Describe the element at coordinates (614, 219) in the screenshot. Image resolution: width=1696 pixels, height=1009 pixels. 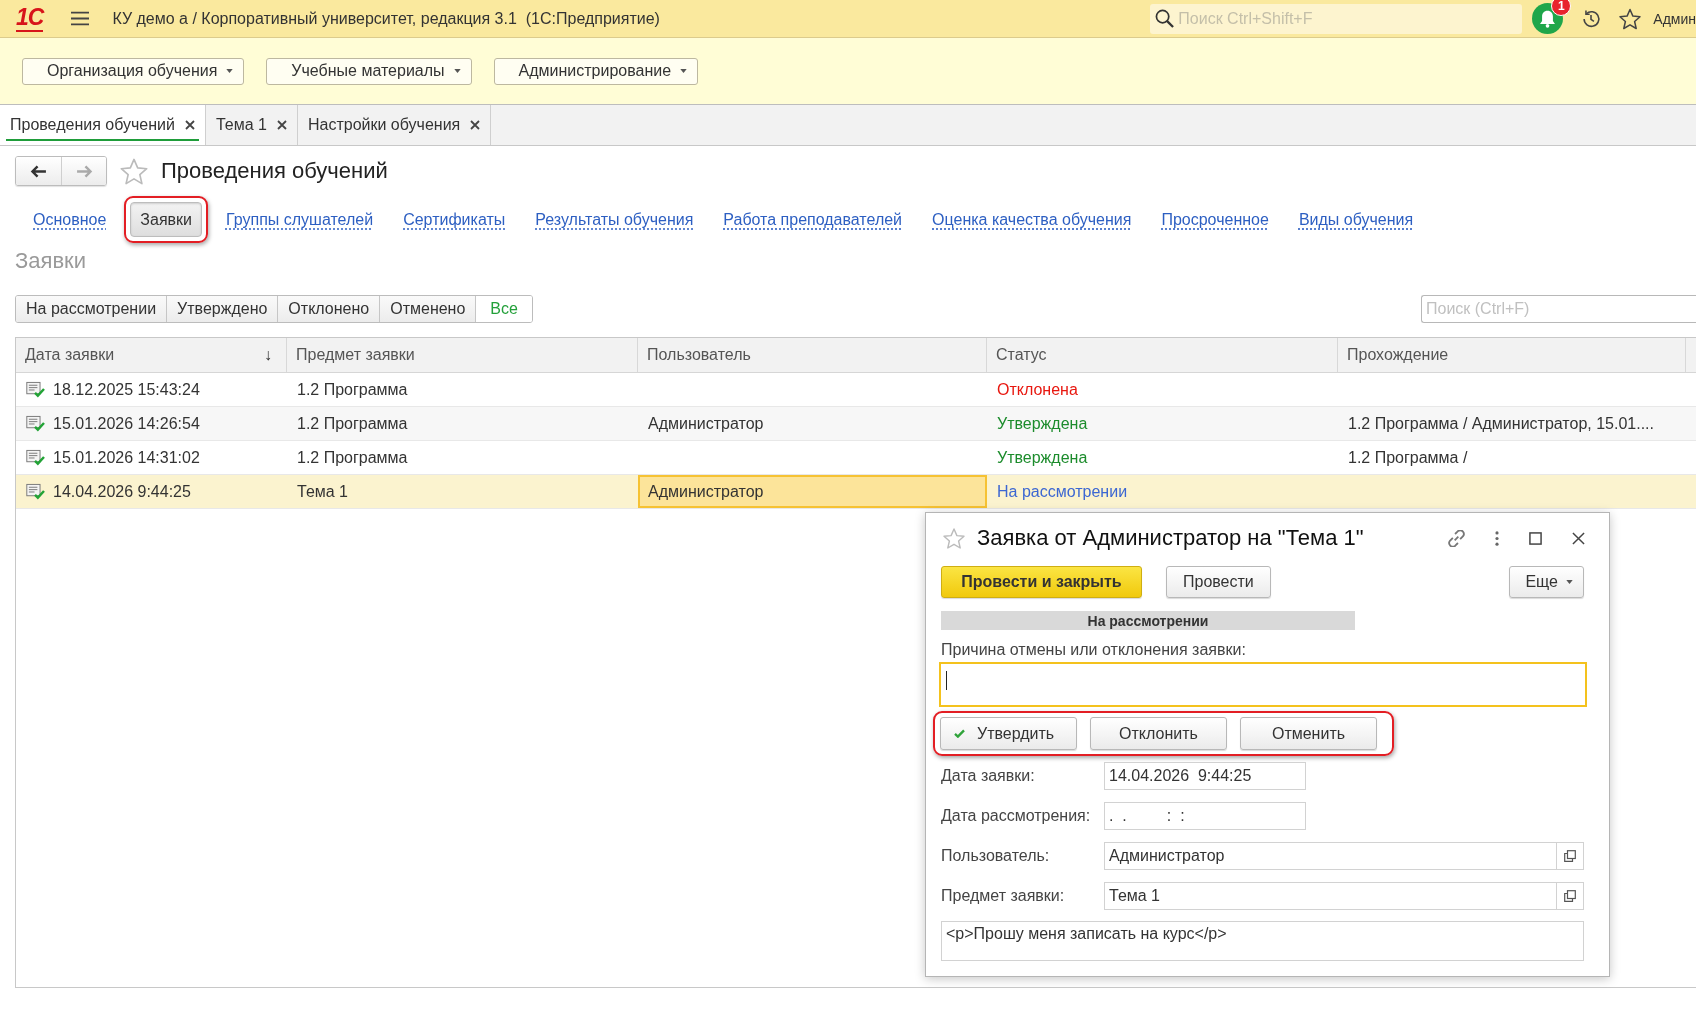
I see `nav-link: Результаты обучения` at that location.